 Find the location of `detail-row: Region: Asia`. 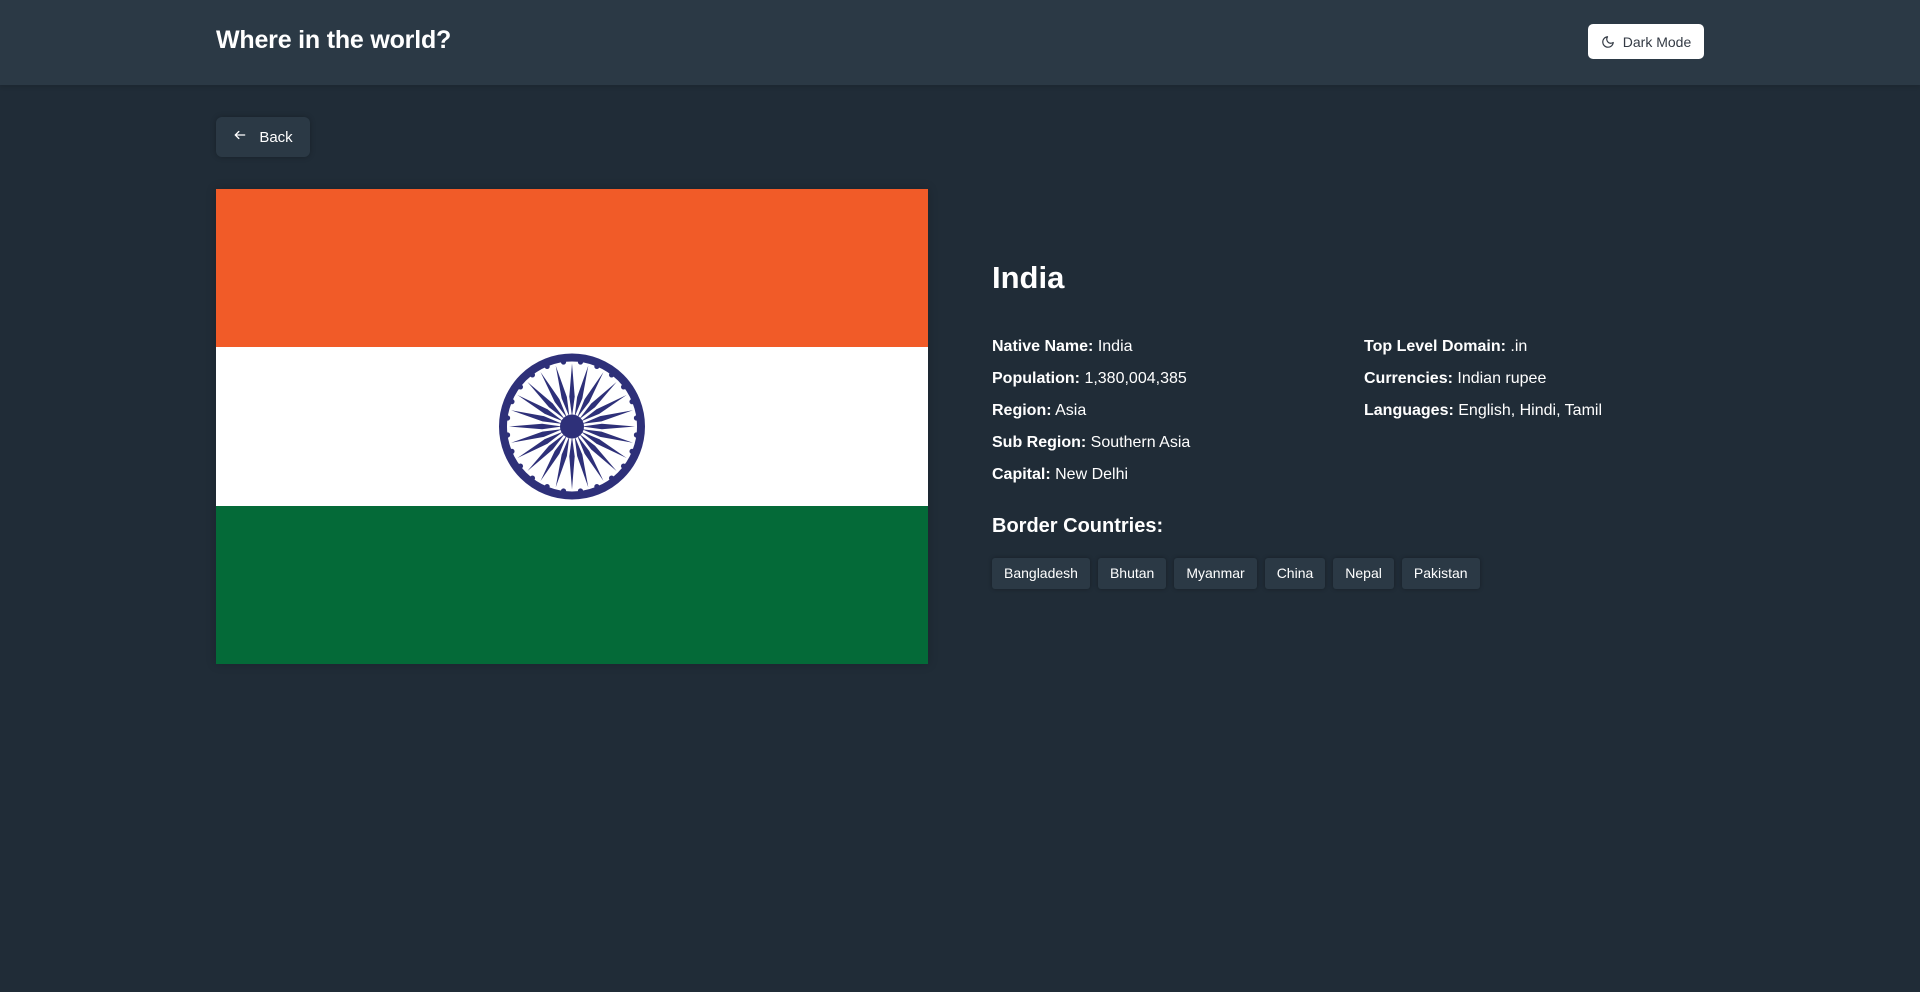

detail-row: Region: Asia is located at coordinates (1091, 411).